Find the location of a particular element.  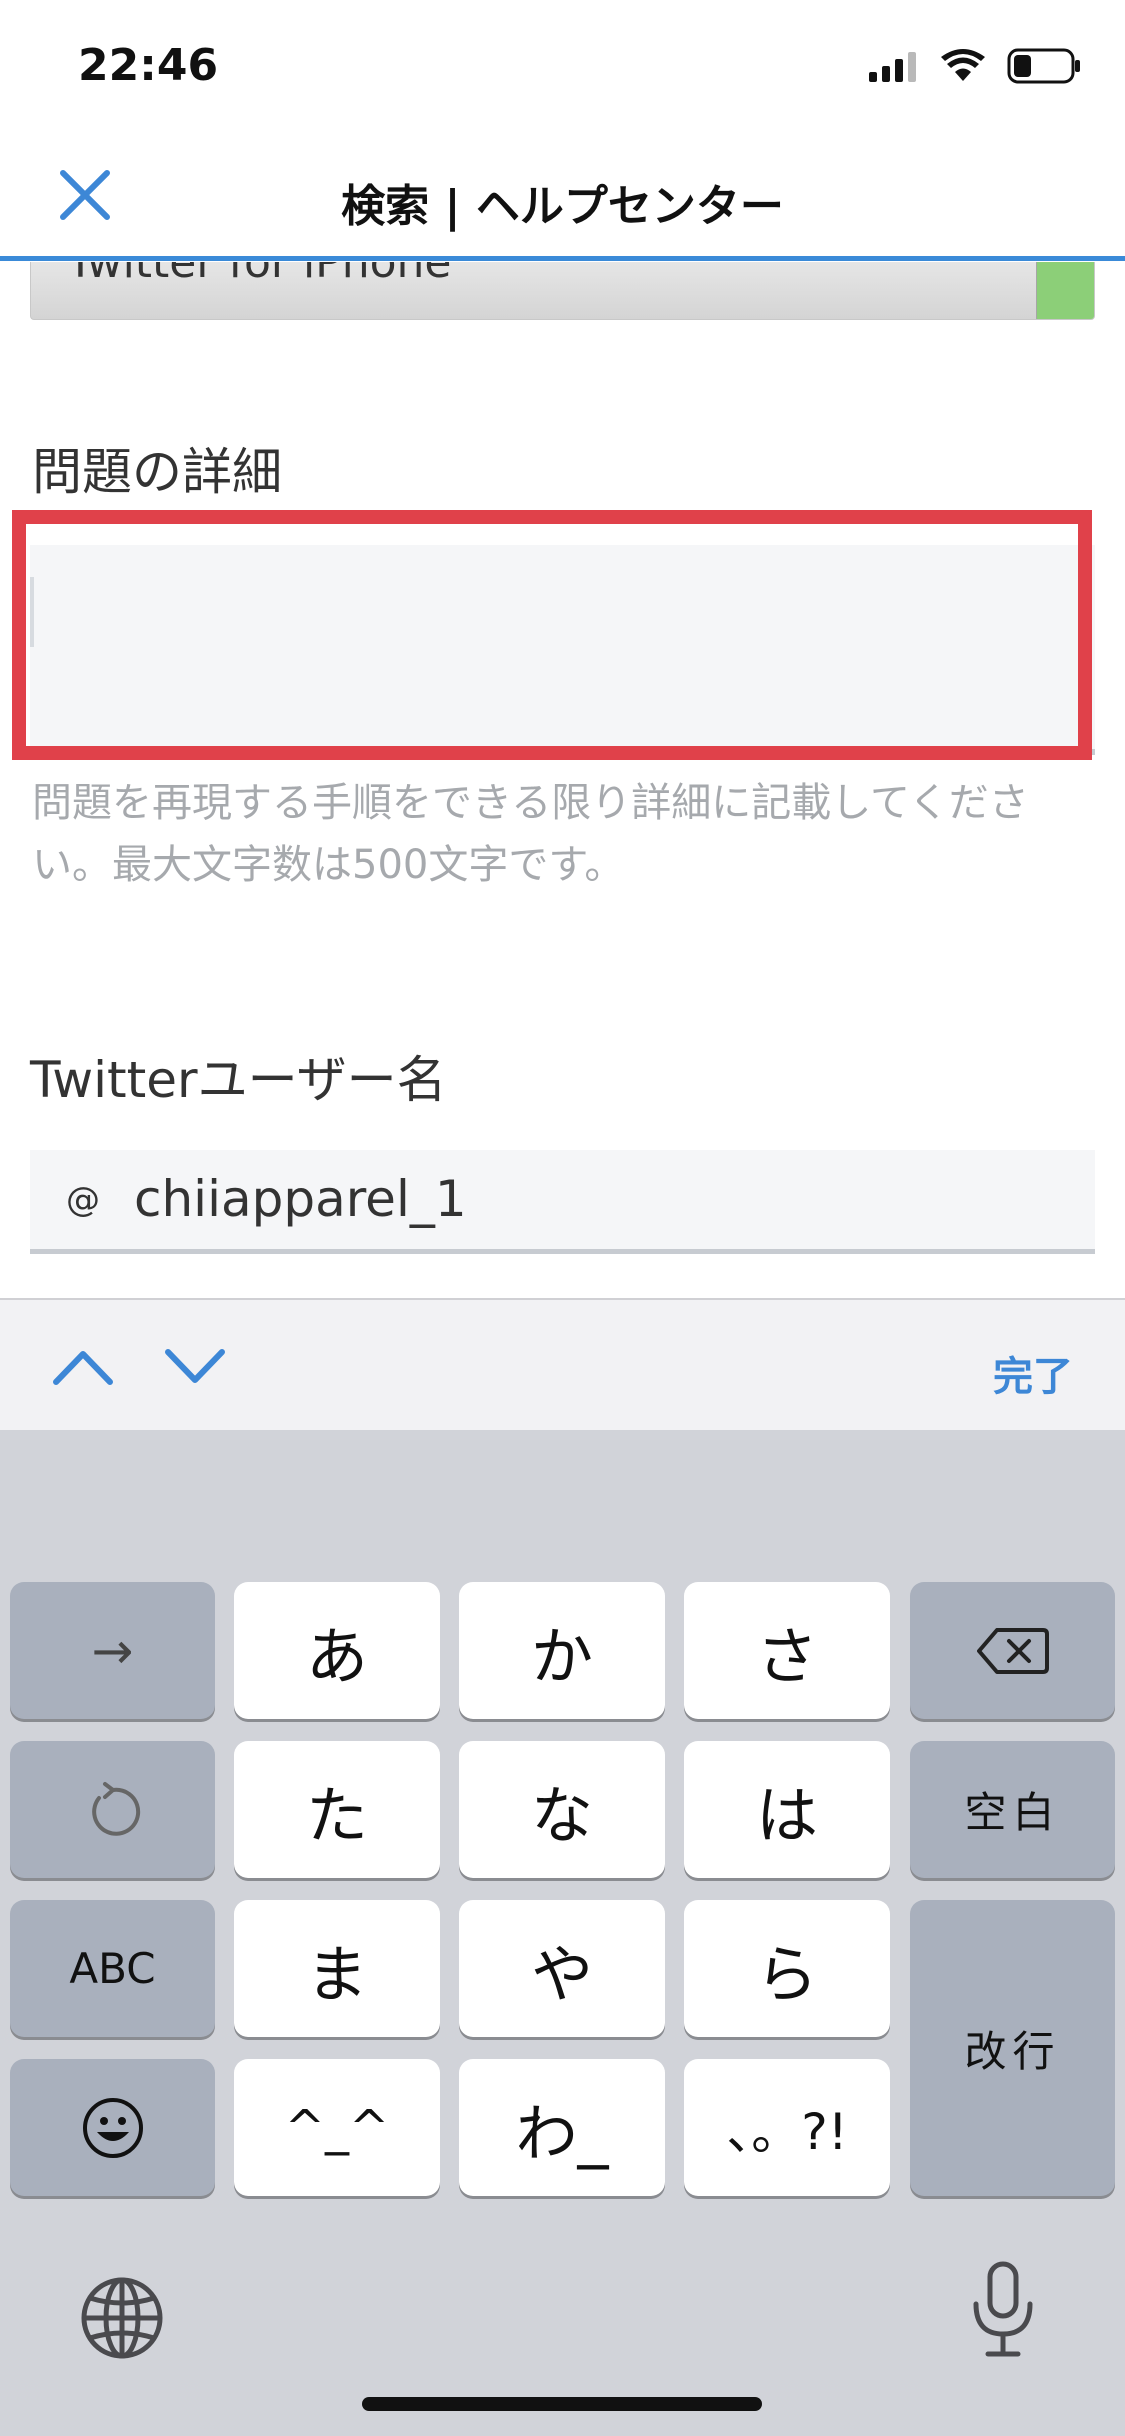

emoji-icon is located at coordinates (112, 2127).